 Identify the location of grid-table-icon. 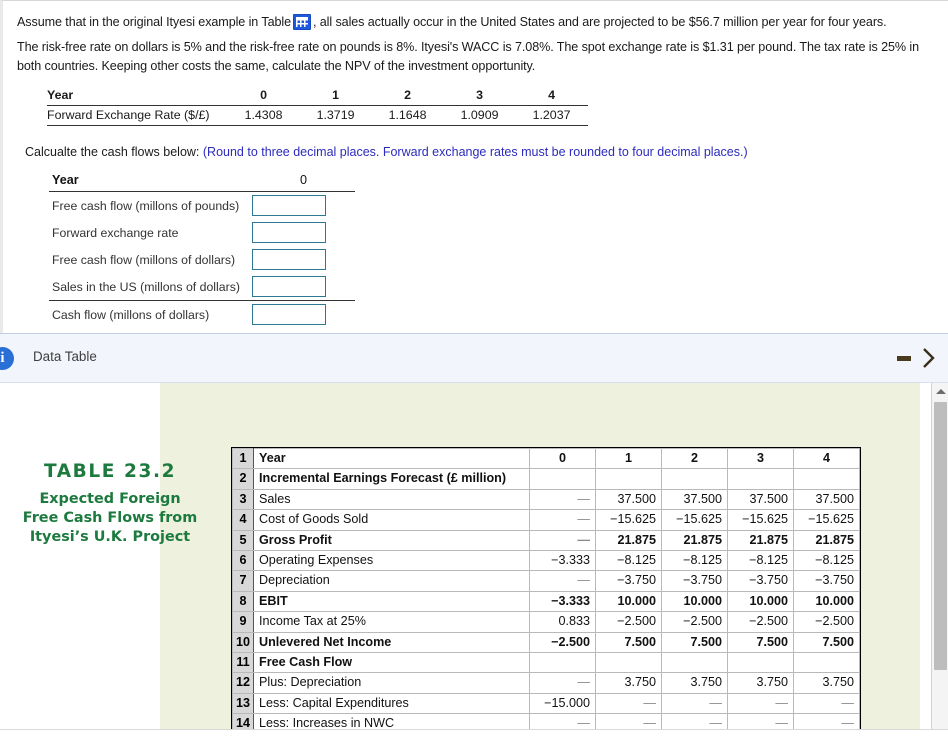
(301, 22).